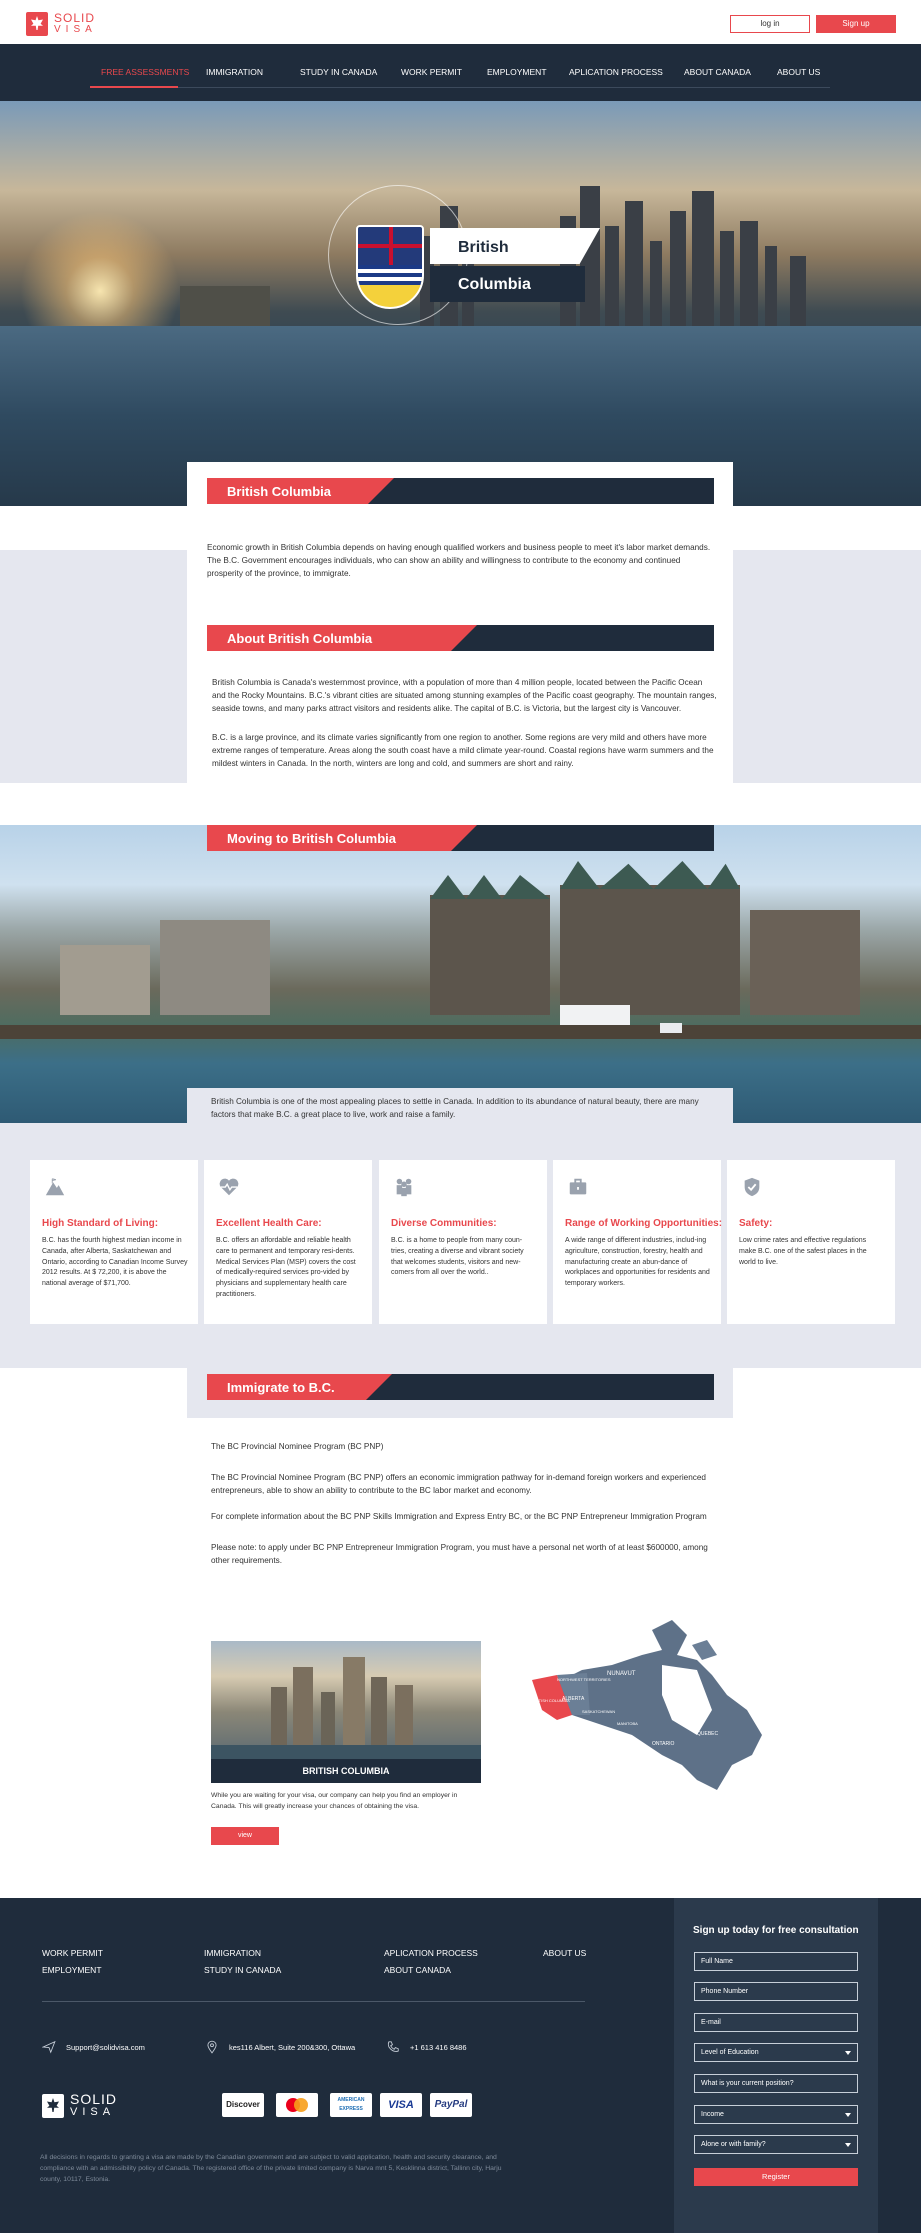  What do you see at coordinates (351, 2105) in the screenshot?
I see `amex-icon: AMERICAN EXPRESS` at bounding box center [351, 2105].